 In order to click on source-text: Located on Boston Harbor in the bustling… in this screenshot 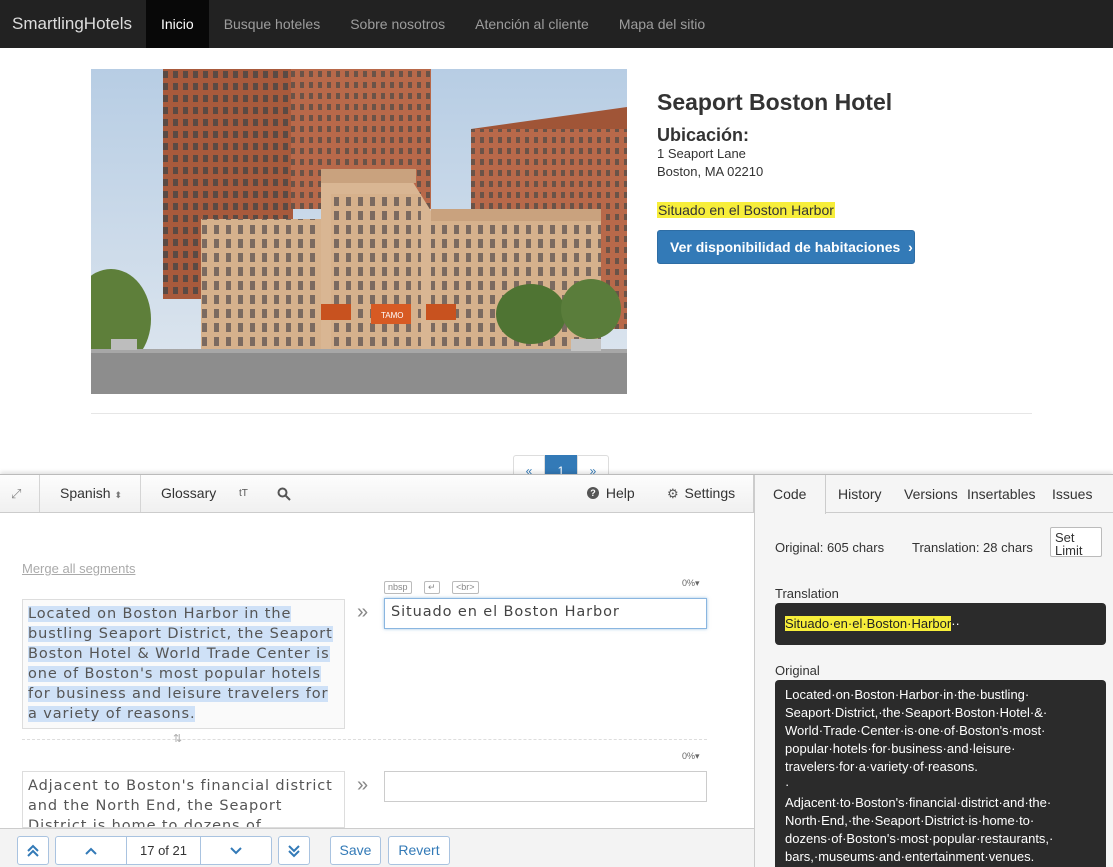, I will do `click(180, 664)`.